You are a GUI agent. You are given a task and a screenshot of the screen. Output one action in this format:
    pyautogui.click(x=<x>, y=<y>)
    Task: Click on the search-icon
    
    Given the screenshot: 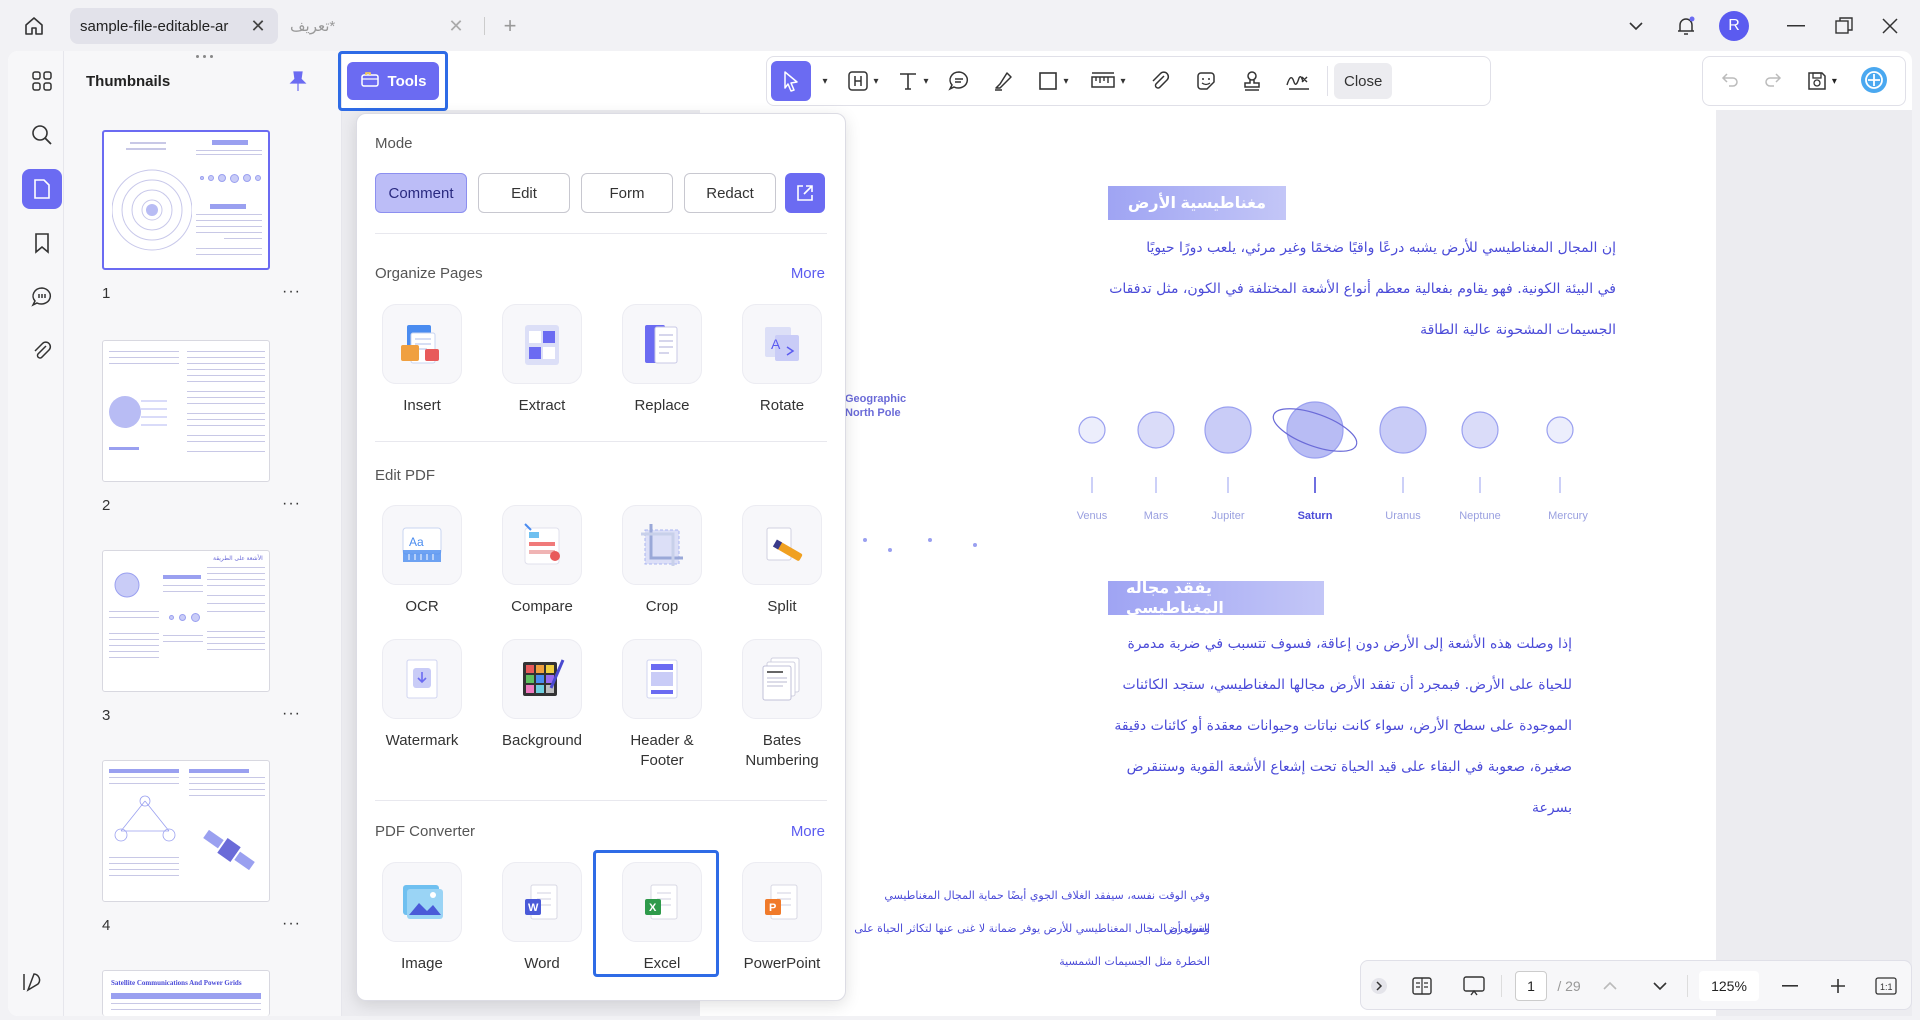 What is the action you would take?
    pyautogui.click(x=42, y=135)
    